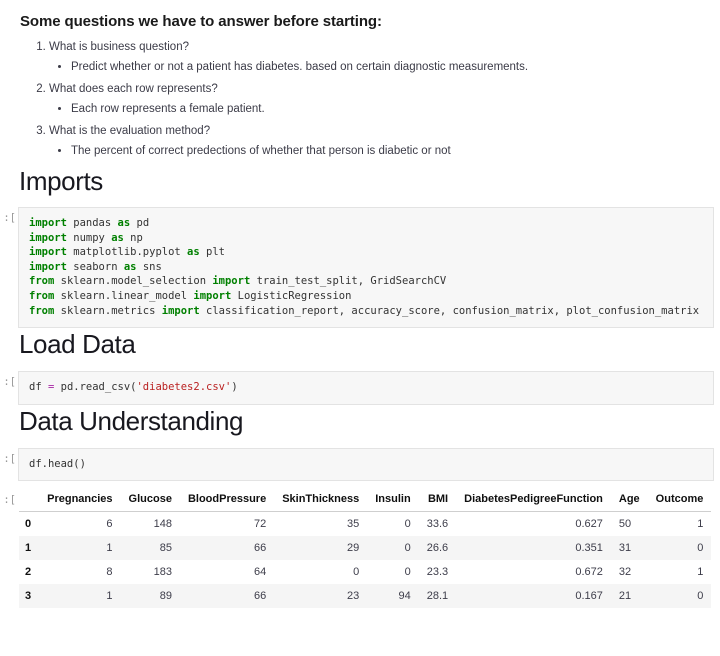 This screenshot has width=720, height=656. What do you see at coordinates (162, 572) in the screenshot?
I see `table-cell: 183` at bounding box center [162, 572].